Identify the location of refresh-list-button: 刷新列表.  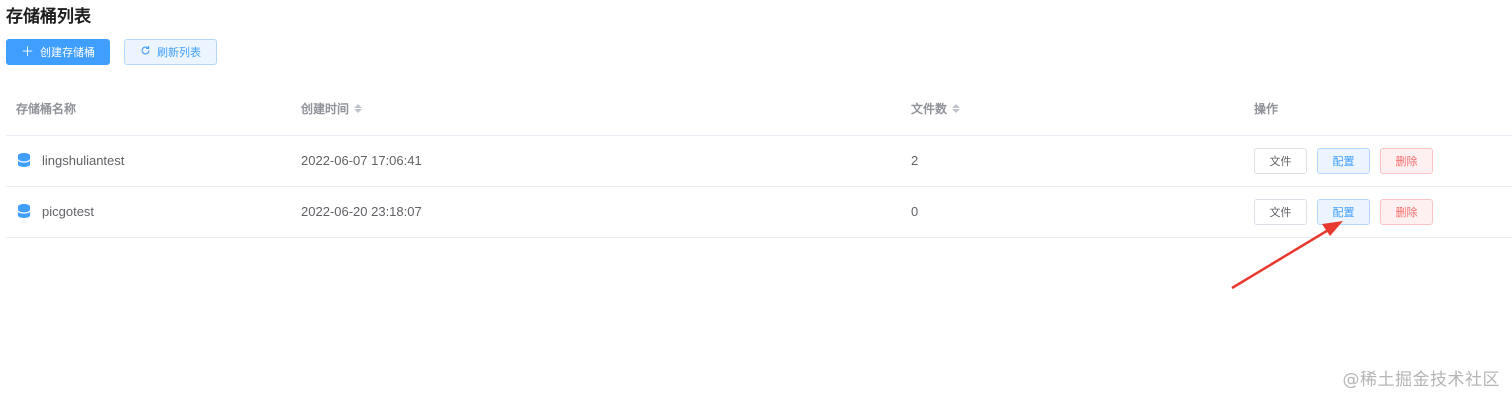
(170, 52).